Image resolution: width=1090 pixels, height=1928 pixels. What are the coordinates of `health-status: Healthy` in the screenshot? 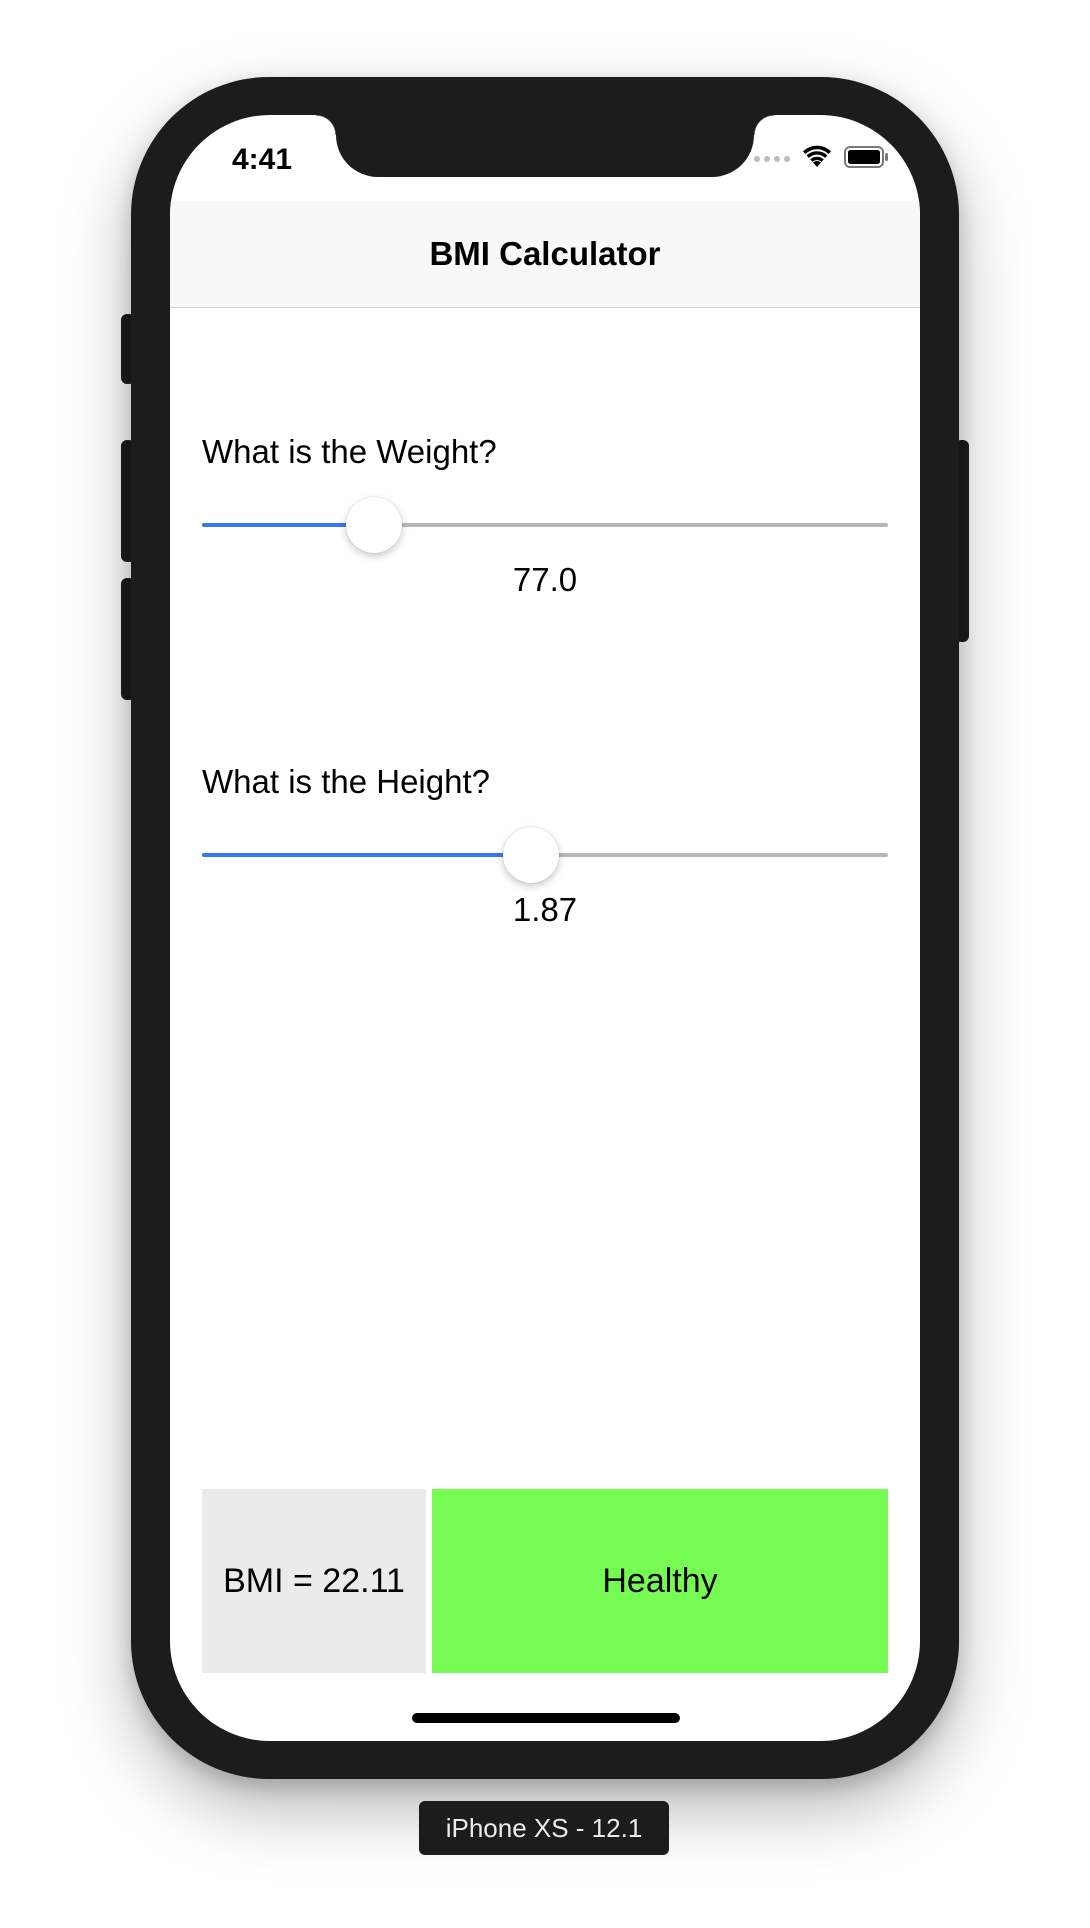 It's located at (660, 1581).